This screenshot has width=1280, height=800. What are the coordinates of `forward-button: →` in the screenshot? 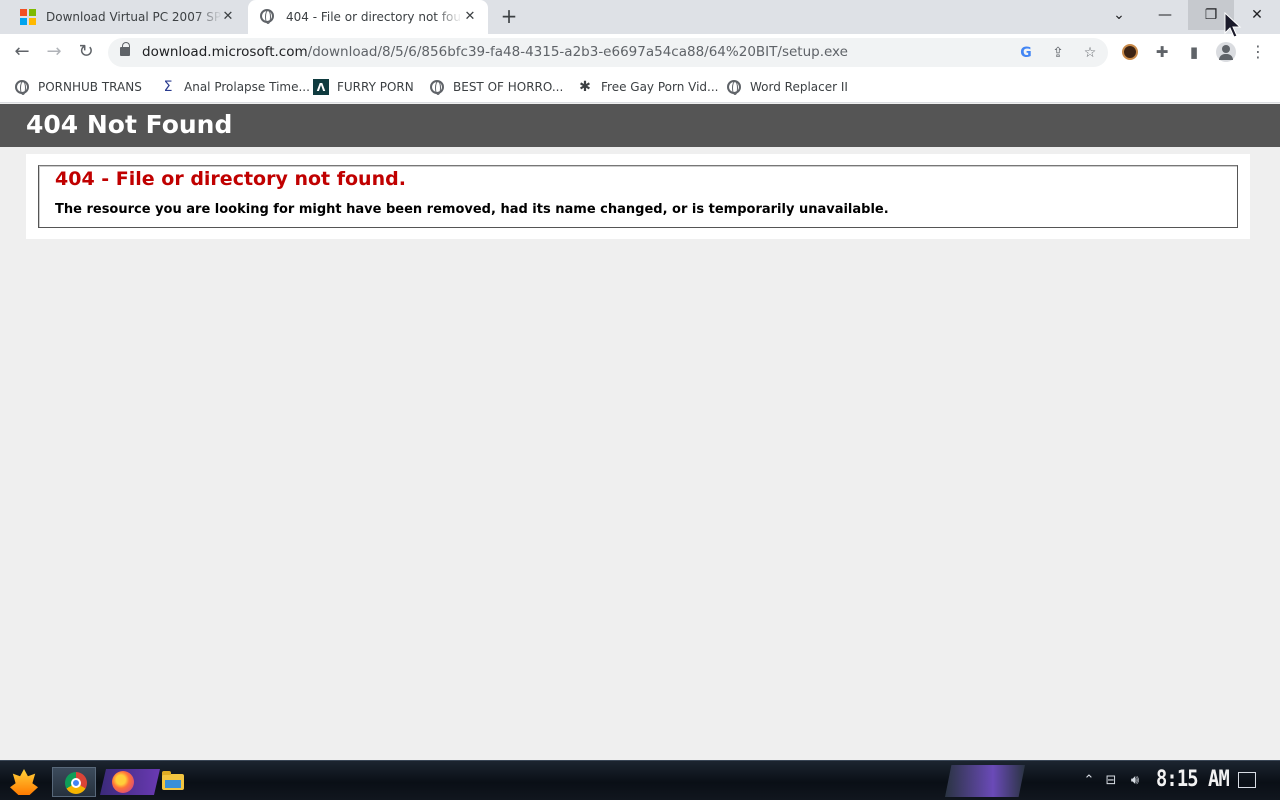 It's located at (54, 52).